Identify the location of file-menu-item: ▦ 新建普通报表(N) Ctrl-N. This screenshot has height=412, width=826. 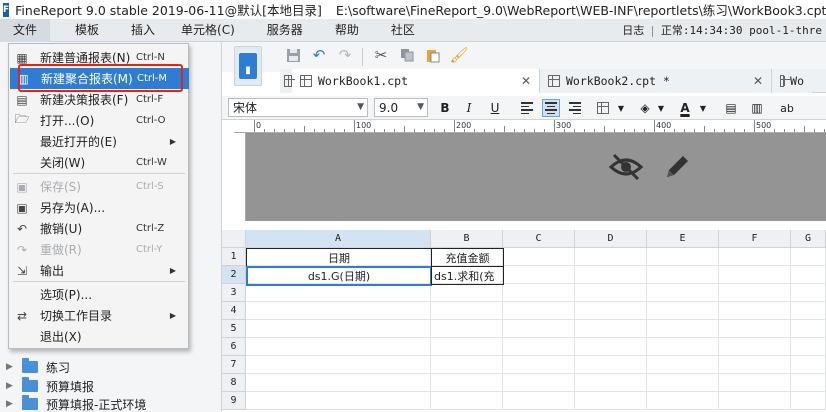
(98, 57).